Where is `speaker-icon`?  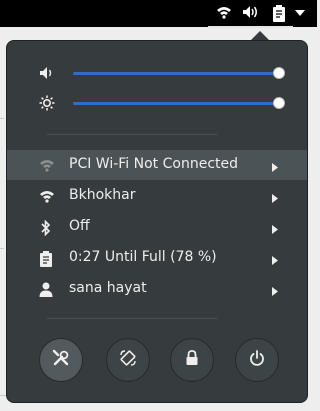 speaker-icon is located at coordinates (48, 75).